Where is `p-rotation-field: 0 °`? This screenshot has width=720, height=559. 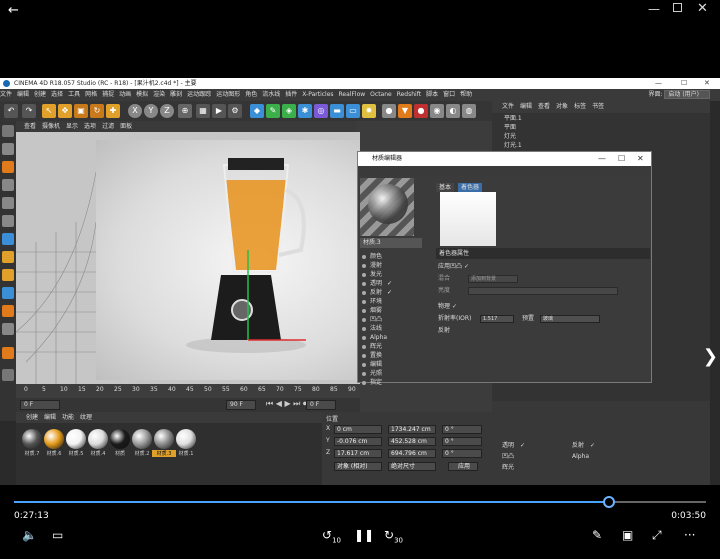 p-rotation-field: 0 ° is located at coordinates (462, 441).